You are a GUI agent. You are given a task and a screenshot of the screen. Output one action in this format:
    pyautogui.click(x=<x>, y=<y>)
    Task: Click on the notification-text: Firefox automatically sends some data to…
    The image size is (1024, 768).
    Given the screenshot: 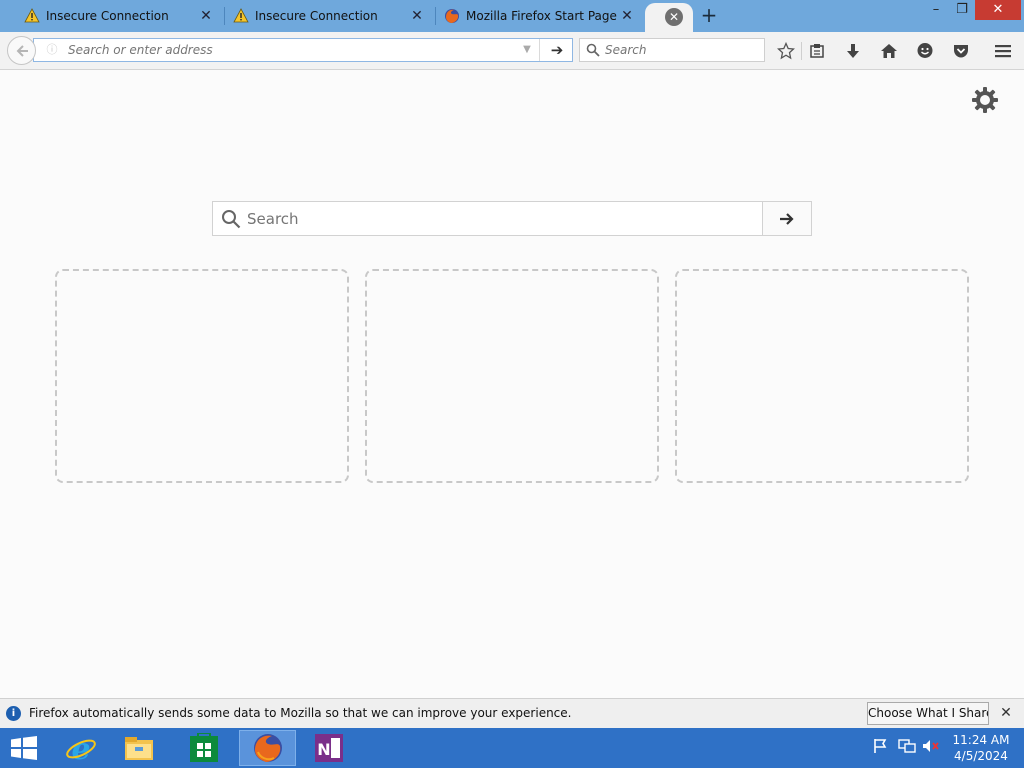 What is the action you would take?
    pyautogui.click(x=300, y=713)
    